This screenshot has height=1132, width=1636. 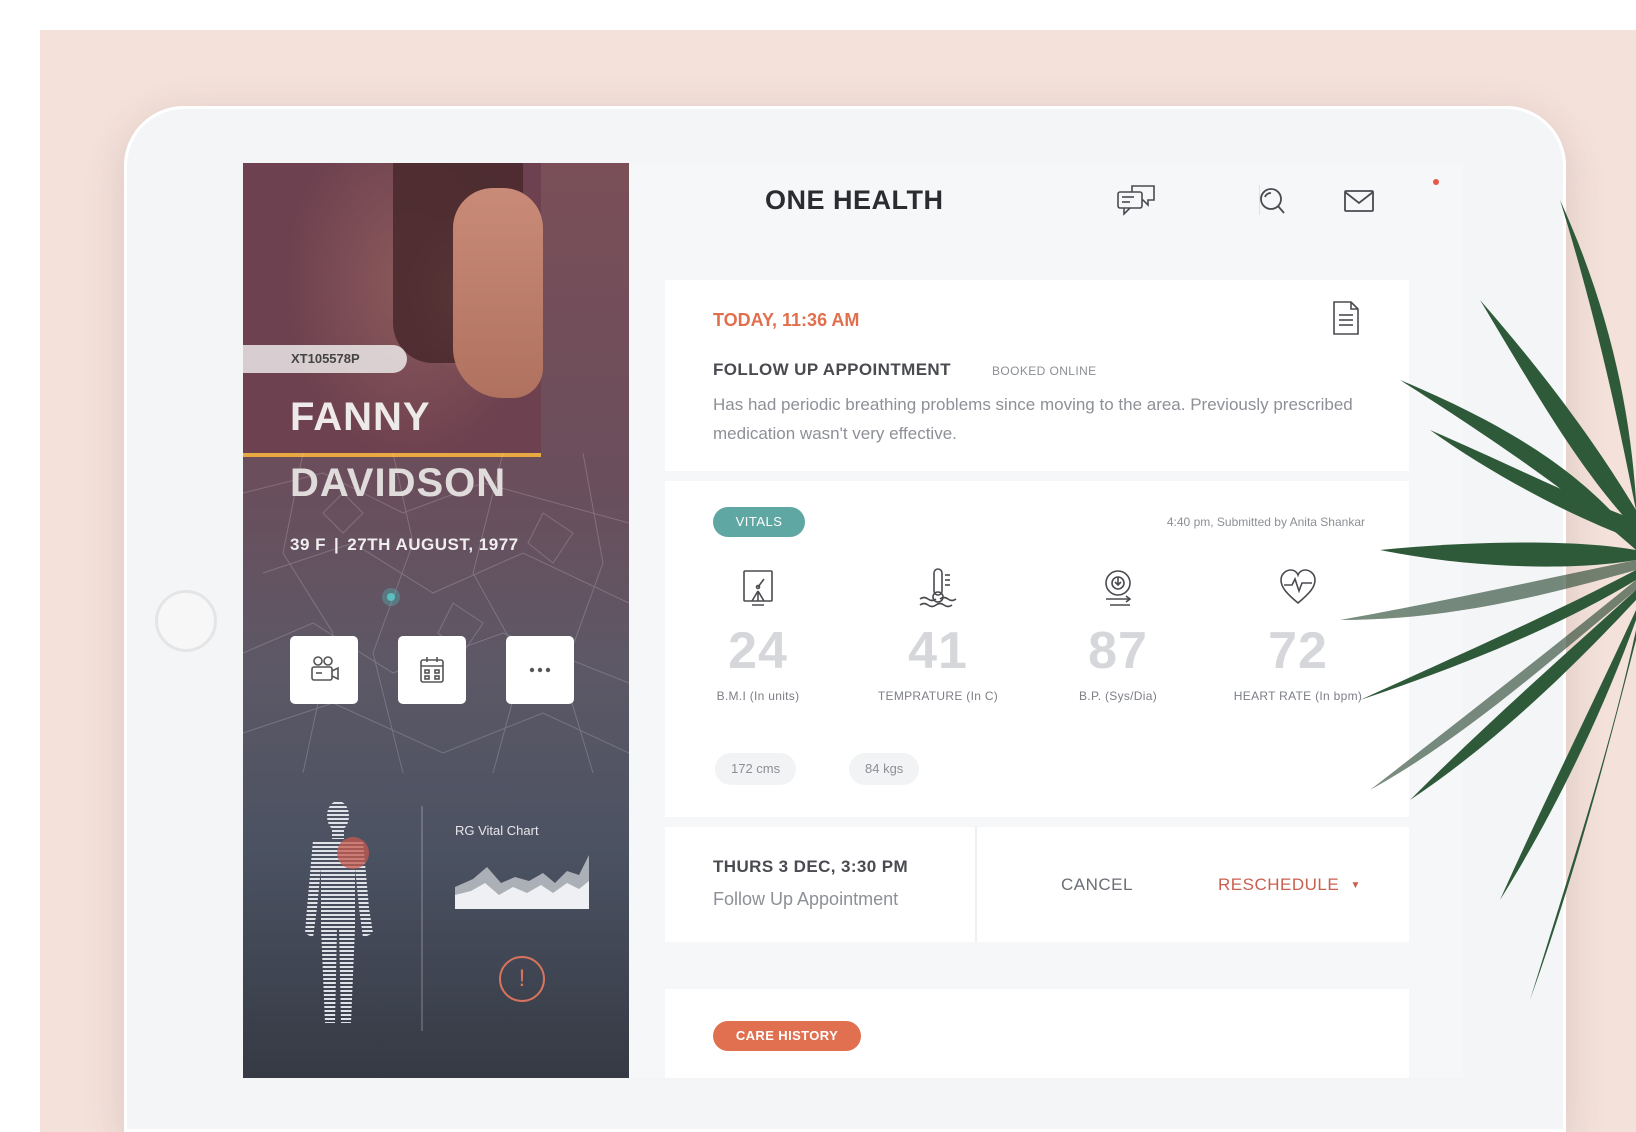 I want to click on bmi-icon, so click(x=758, y=588).